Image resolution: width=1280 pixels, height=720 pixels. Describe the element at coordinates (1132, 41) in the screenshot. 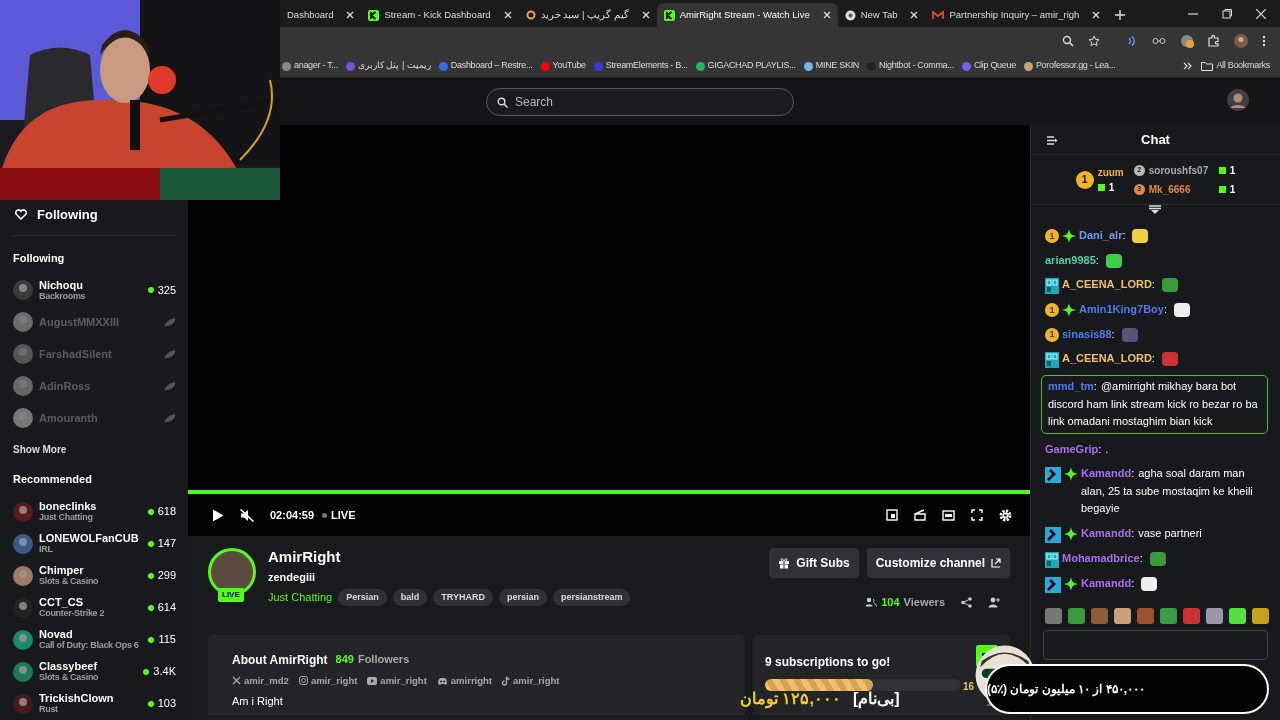

I see `wave-icon` at that location.